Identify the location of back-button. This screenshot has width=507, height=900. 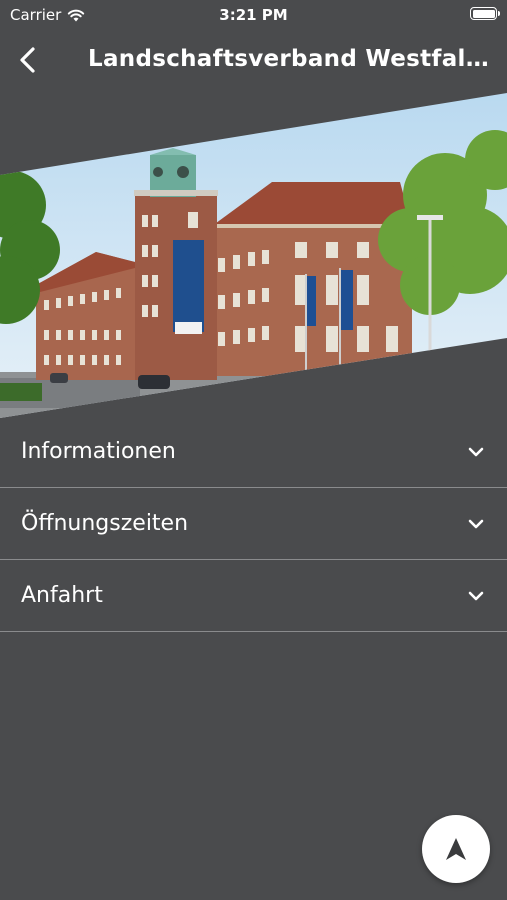
(28, 60).